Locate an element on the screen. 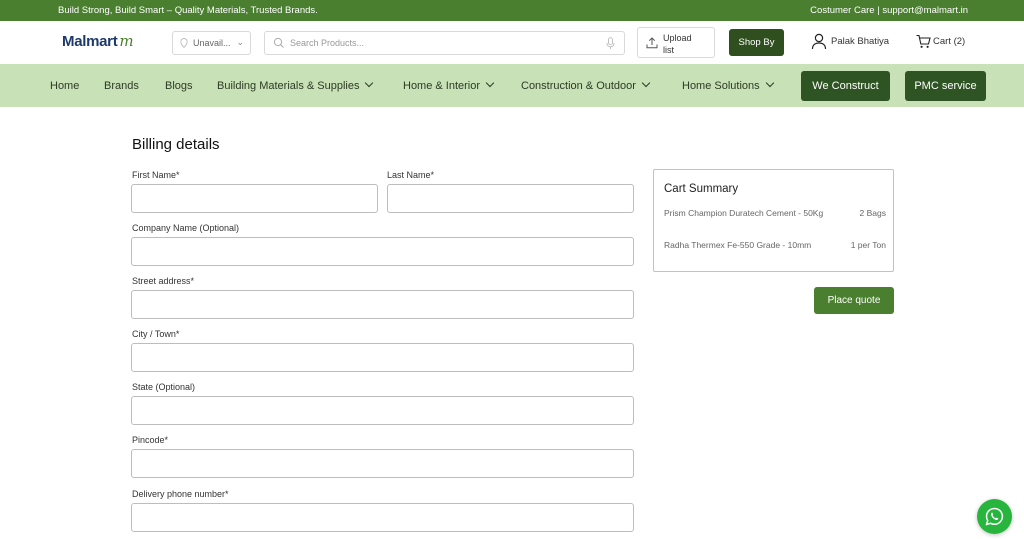 The image size is (1024, 539). cart-summary-title: Cart Summary is located at coordinates (701, 189).